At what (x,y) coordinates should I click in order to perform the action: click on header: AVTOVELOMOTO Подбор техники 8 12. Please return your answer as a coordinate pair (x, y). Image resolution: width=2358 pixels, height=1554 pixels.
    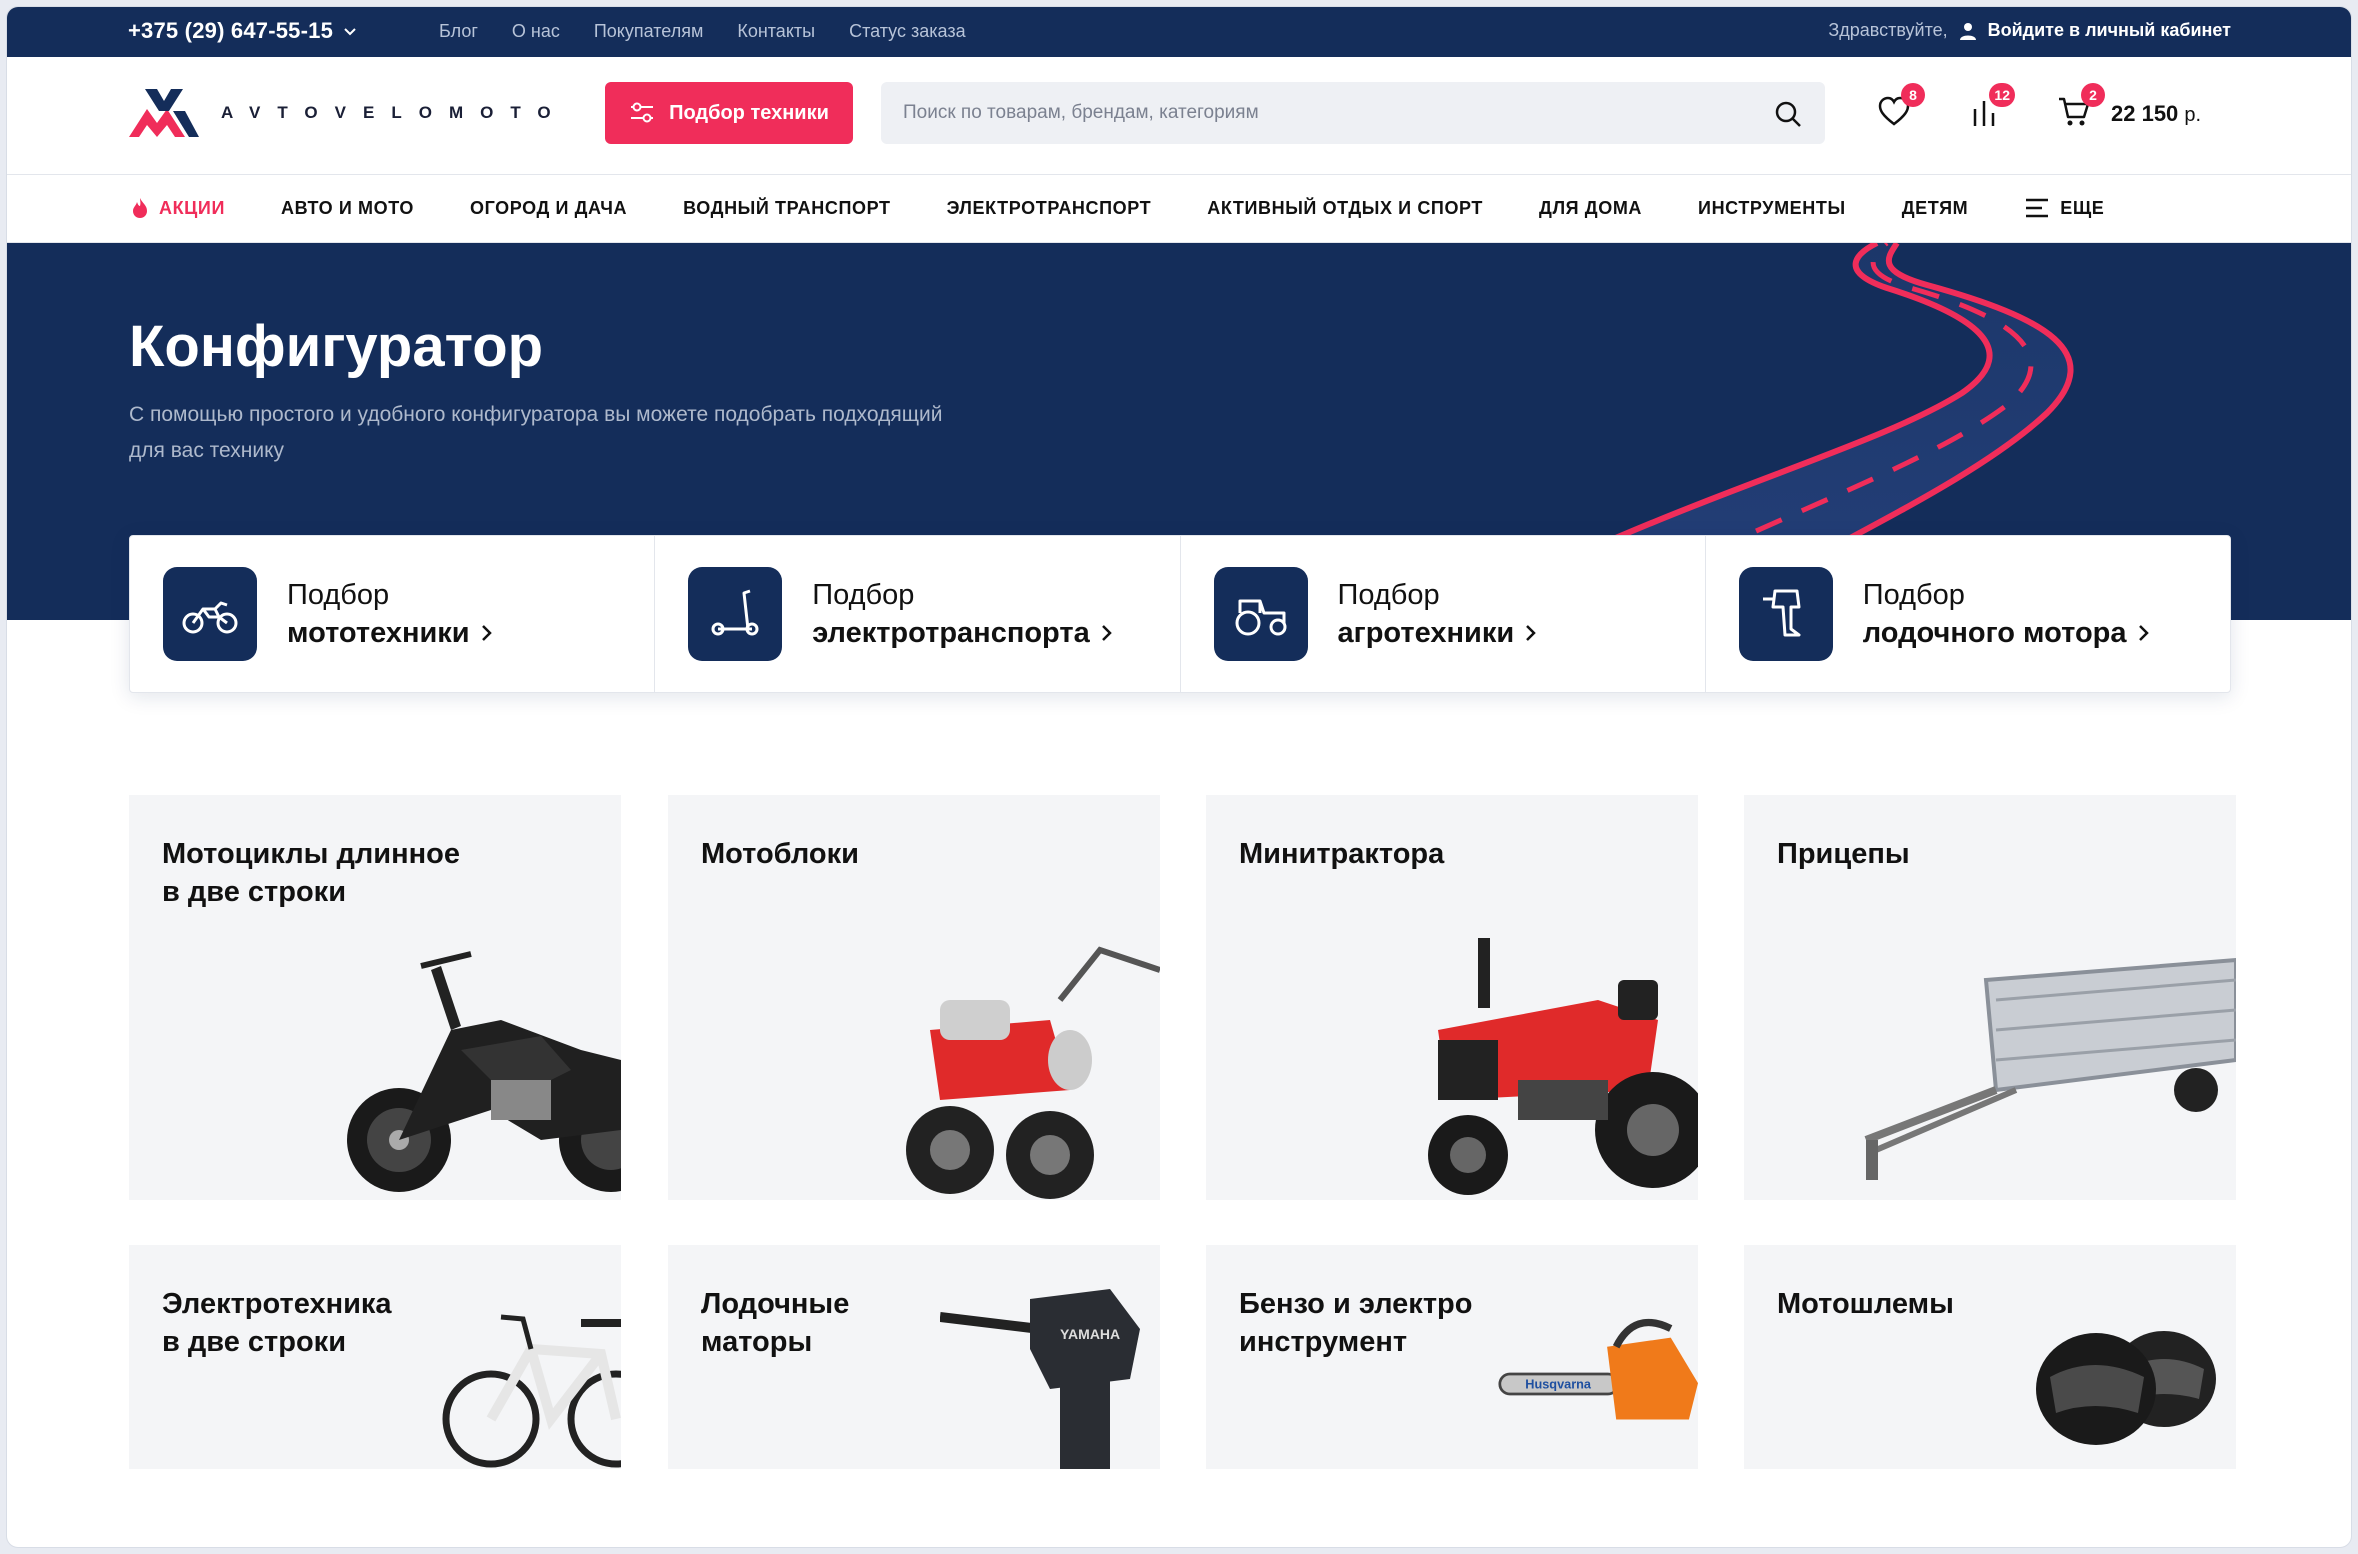
    Looking at the image, I should click on (1179, 116).